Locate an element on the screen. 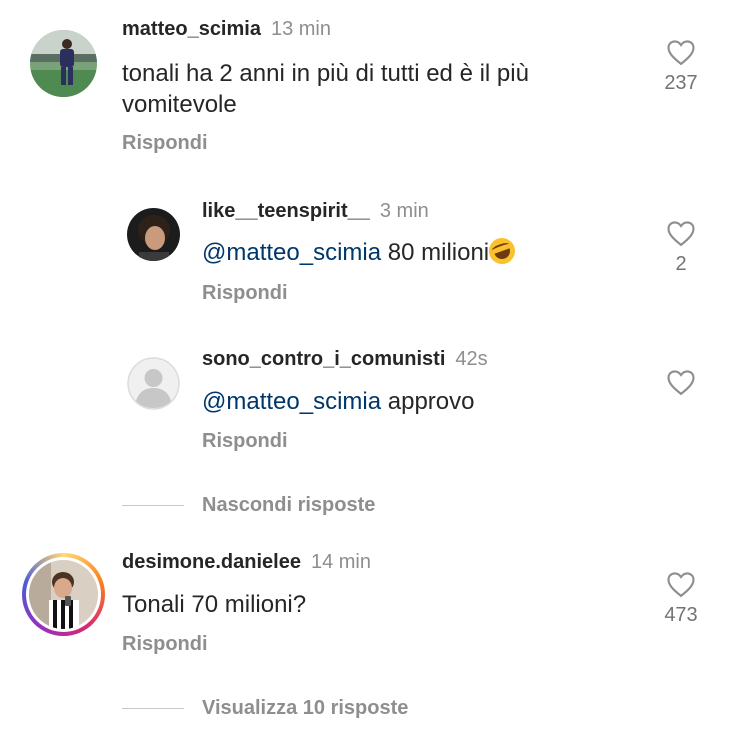 The image size is (738, 735). view-replies-button: Visualizza 10 risposte is located at coordinates (265, 708).